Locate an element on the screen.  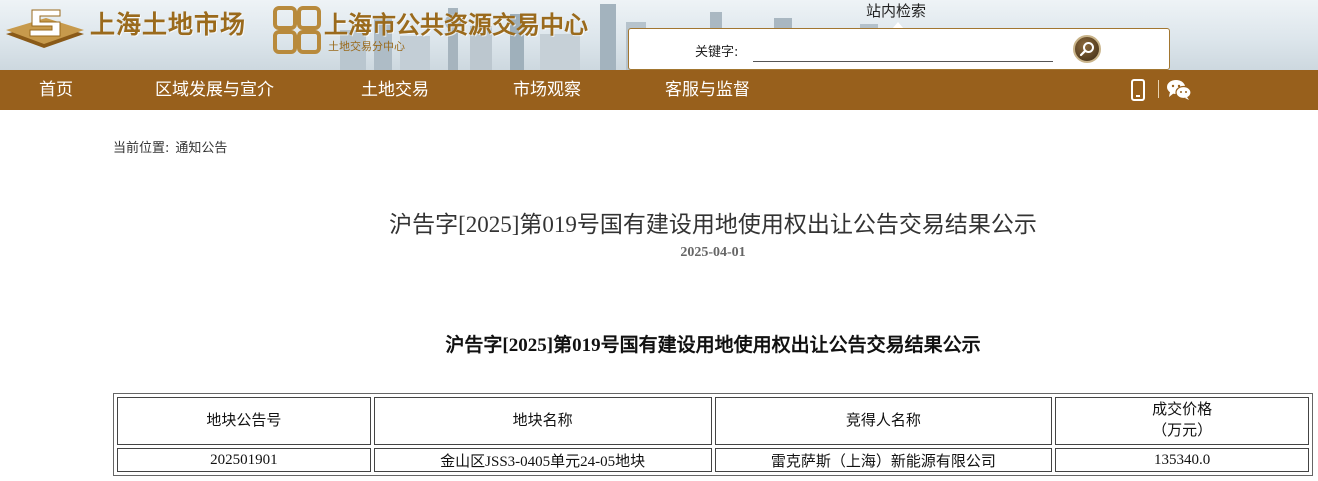
table-header-price: 成交价格 （万元） is located at coordinates (1182, 421).